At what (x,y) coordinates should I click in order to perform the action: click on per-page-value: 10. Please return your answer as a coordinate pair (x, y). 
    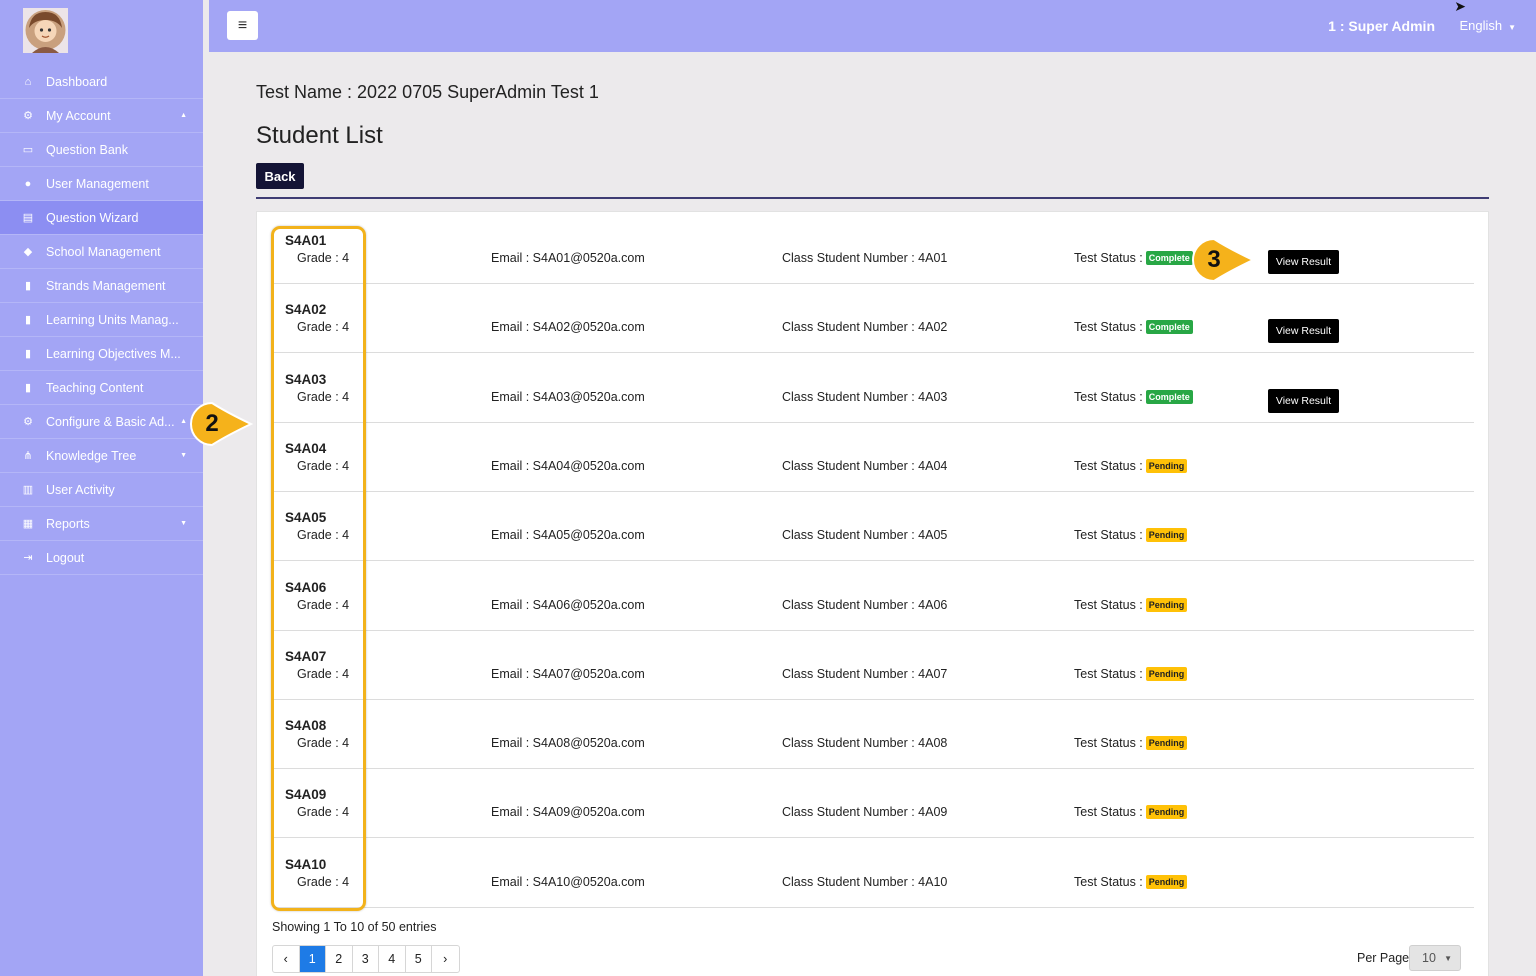
    Looking at the image, I should click on (1429, 958).